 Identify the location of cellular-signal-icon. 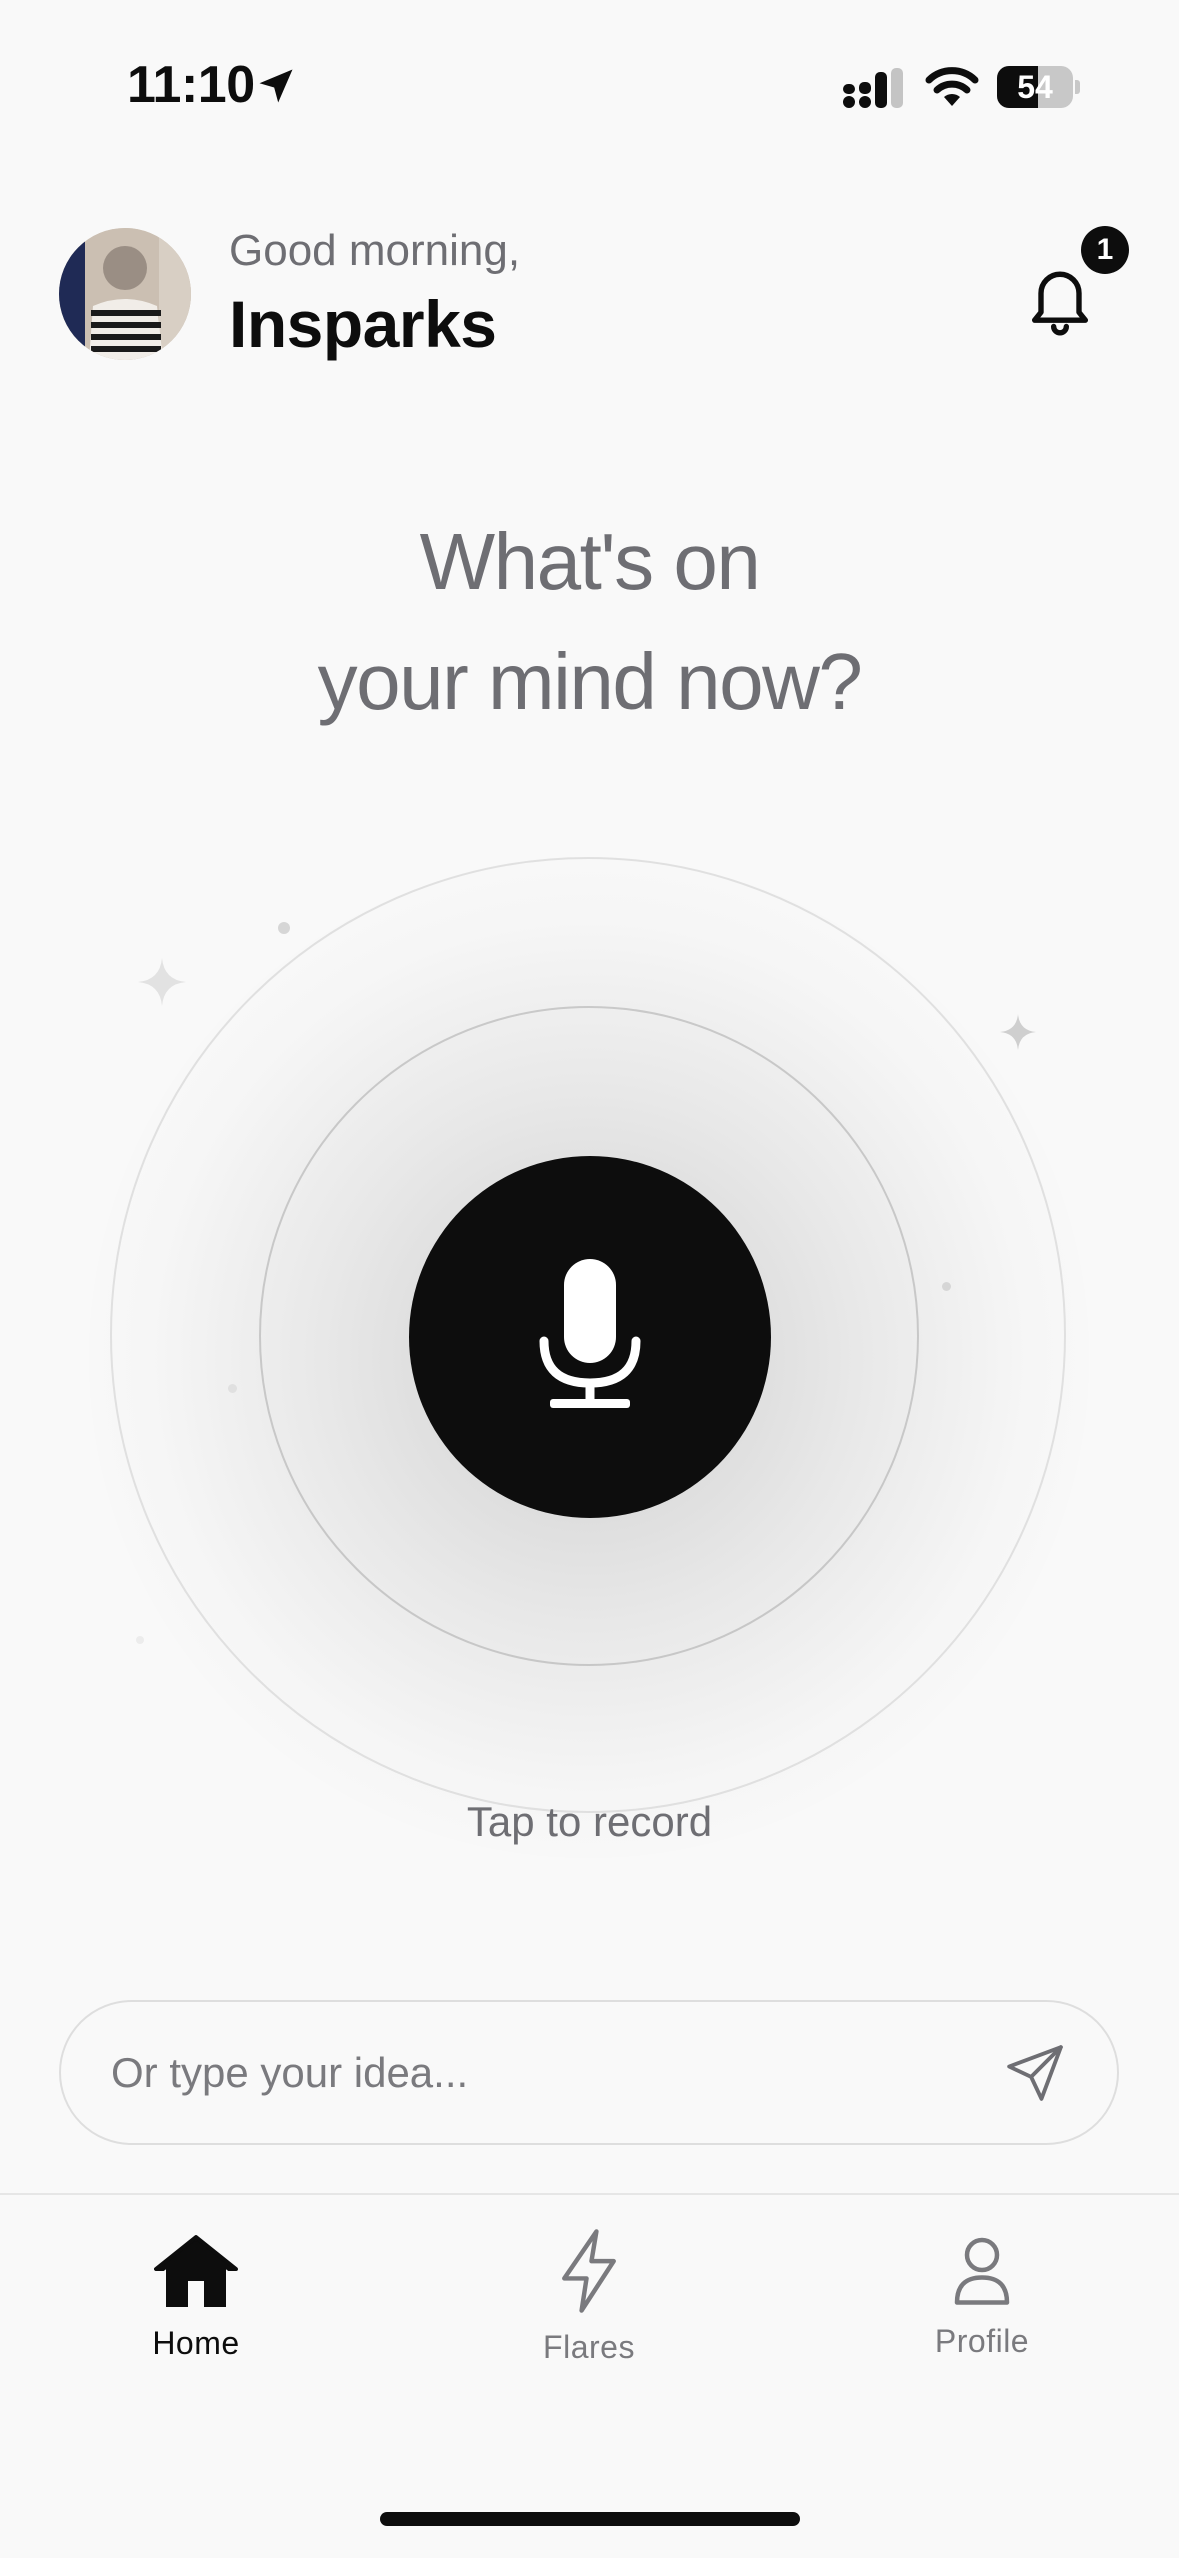
(873, 88).